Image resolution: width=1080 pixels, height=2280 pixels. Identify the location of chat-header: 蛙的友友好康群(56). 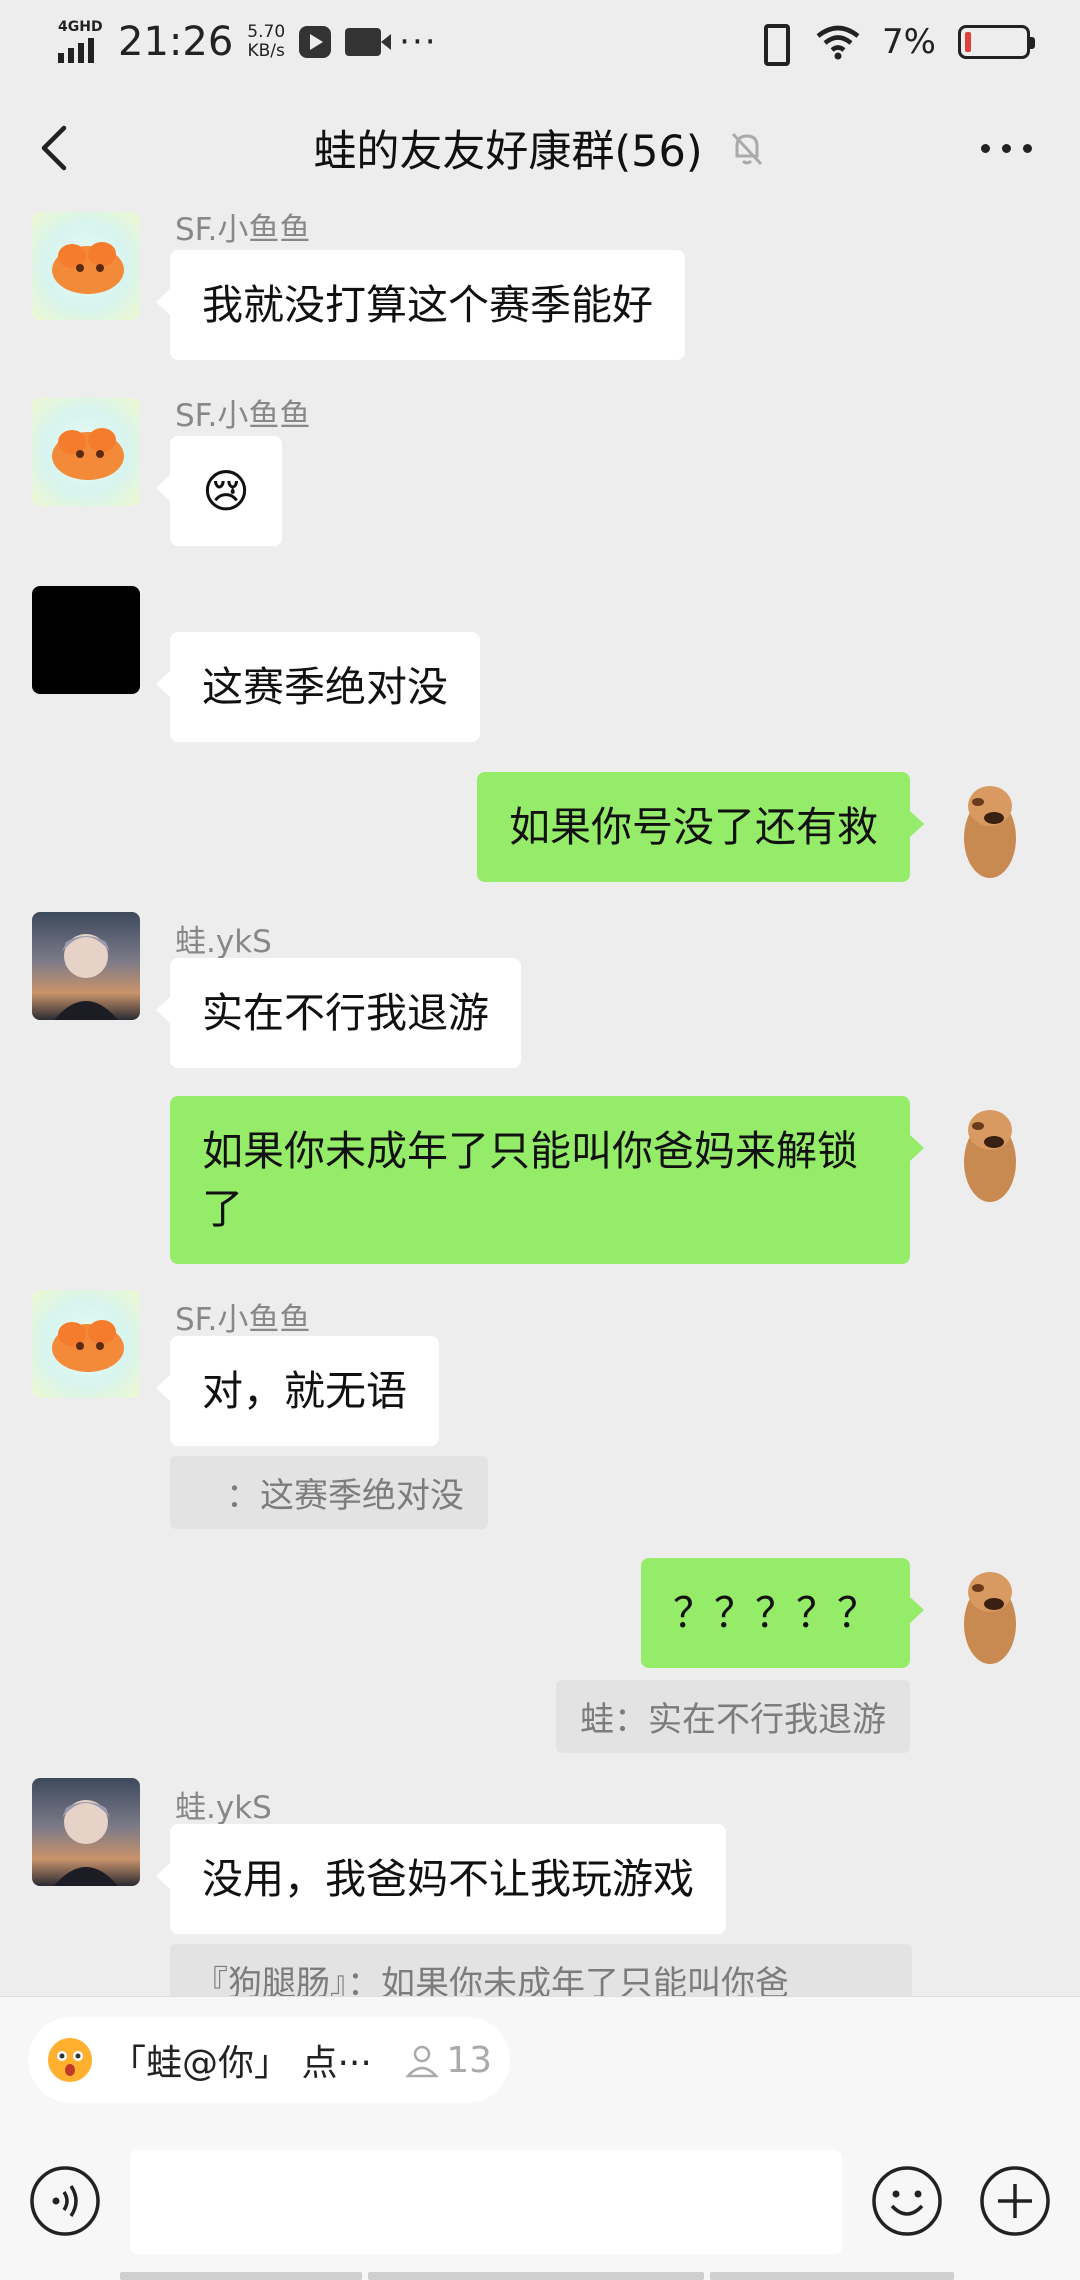
(540, 148).